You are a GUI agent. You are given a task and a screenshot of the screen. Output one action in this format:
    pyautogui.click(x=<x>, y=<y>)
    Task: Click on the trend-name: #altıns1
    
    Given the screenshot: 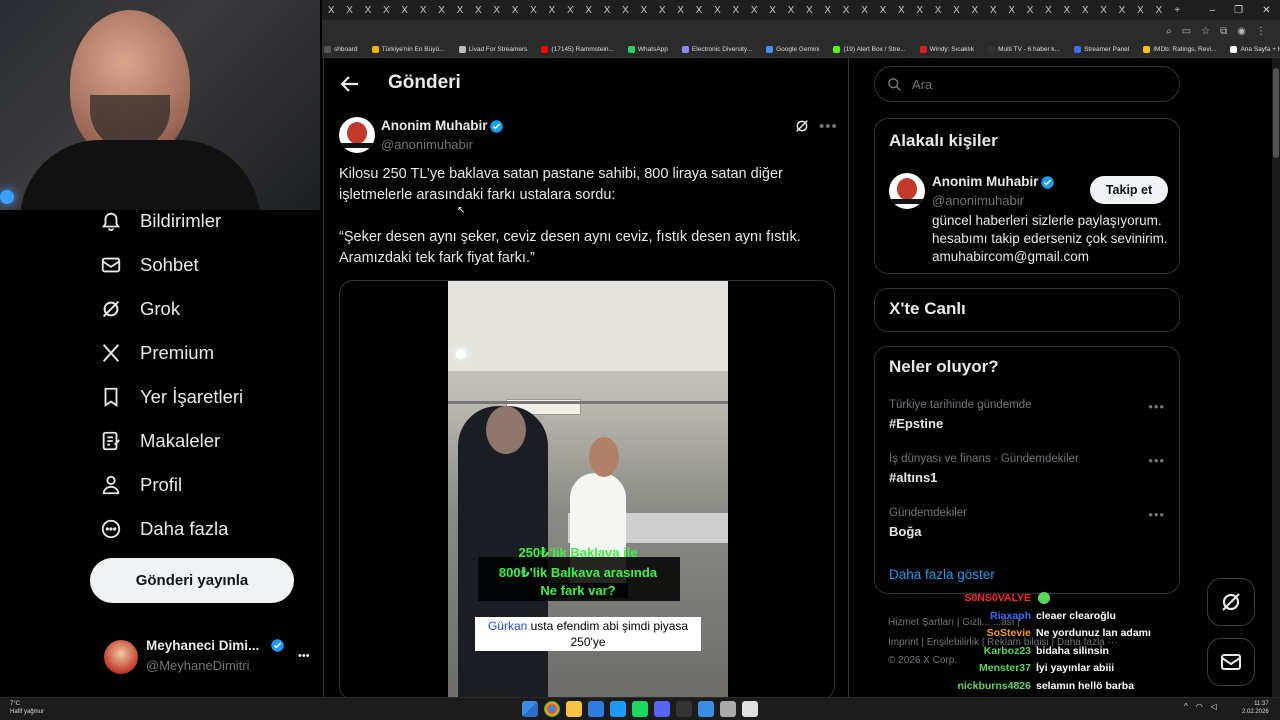 What is the action you would take?
    pyautogui.click(x=913, y=477)
    